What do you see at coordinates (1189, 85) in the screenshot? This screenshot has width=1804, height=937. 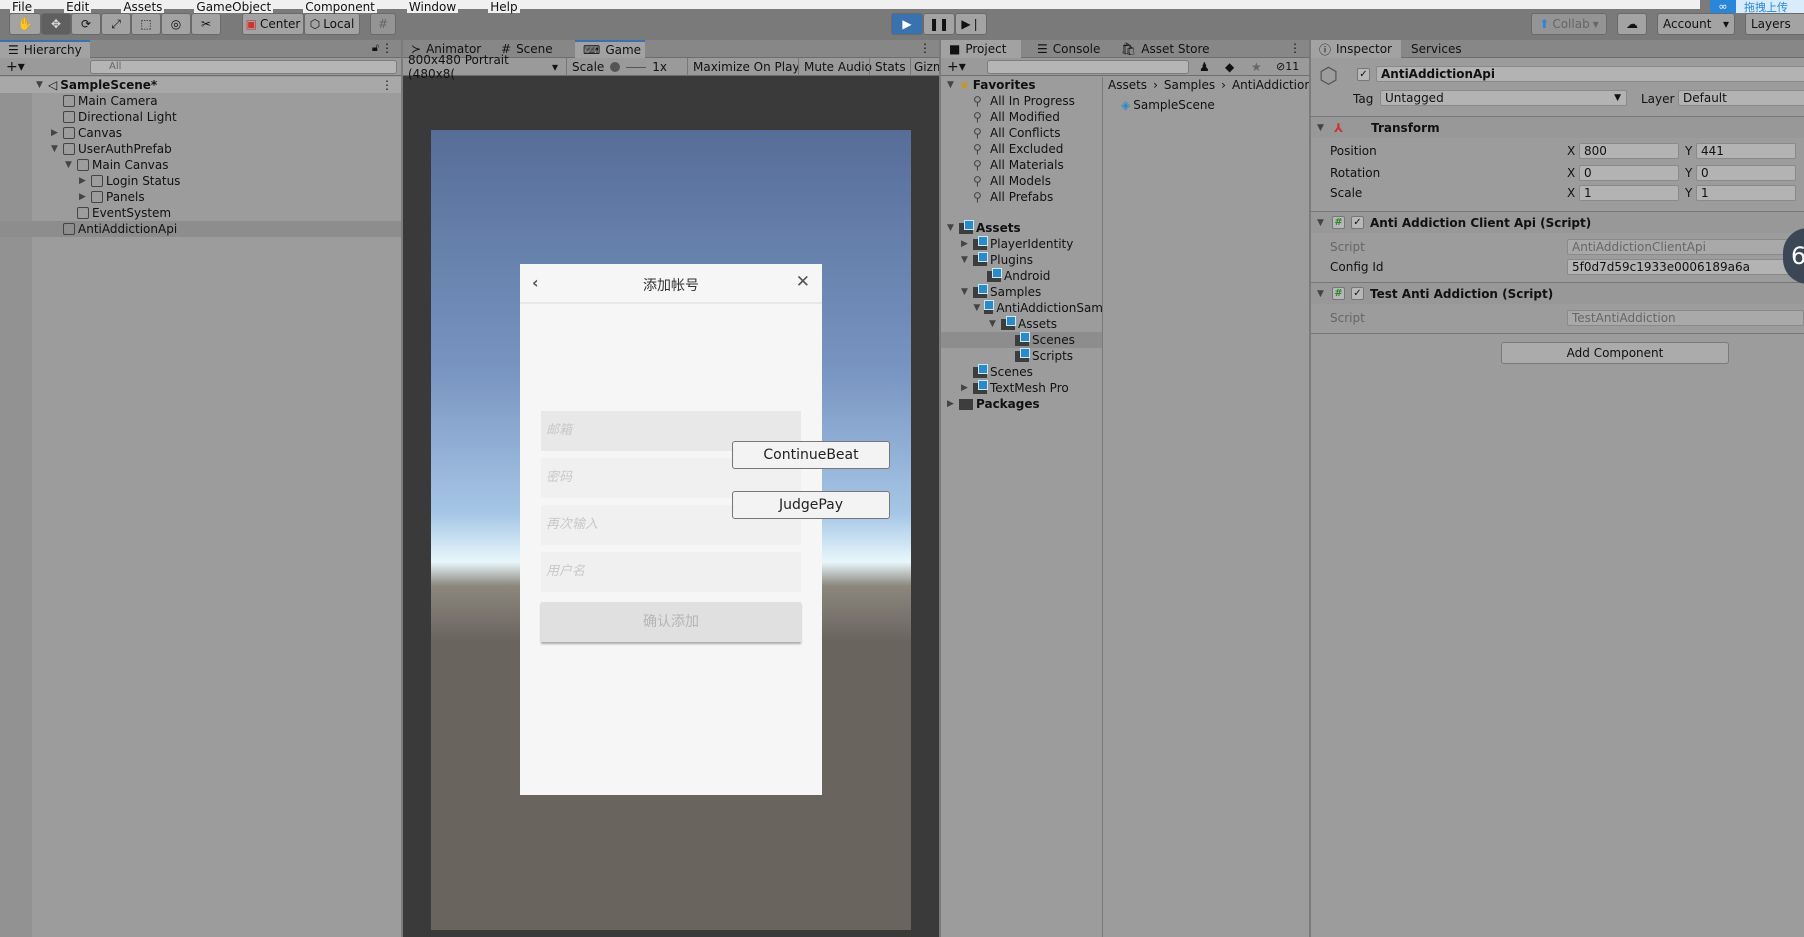 I see `breadcrumb-item: Samples` at bounding box center [1189, 85].